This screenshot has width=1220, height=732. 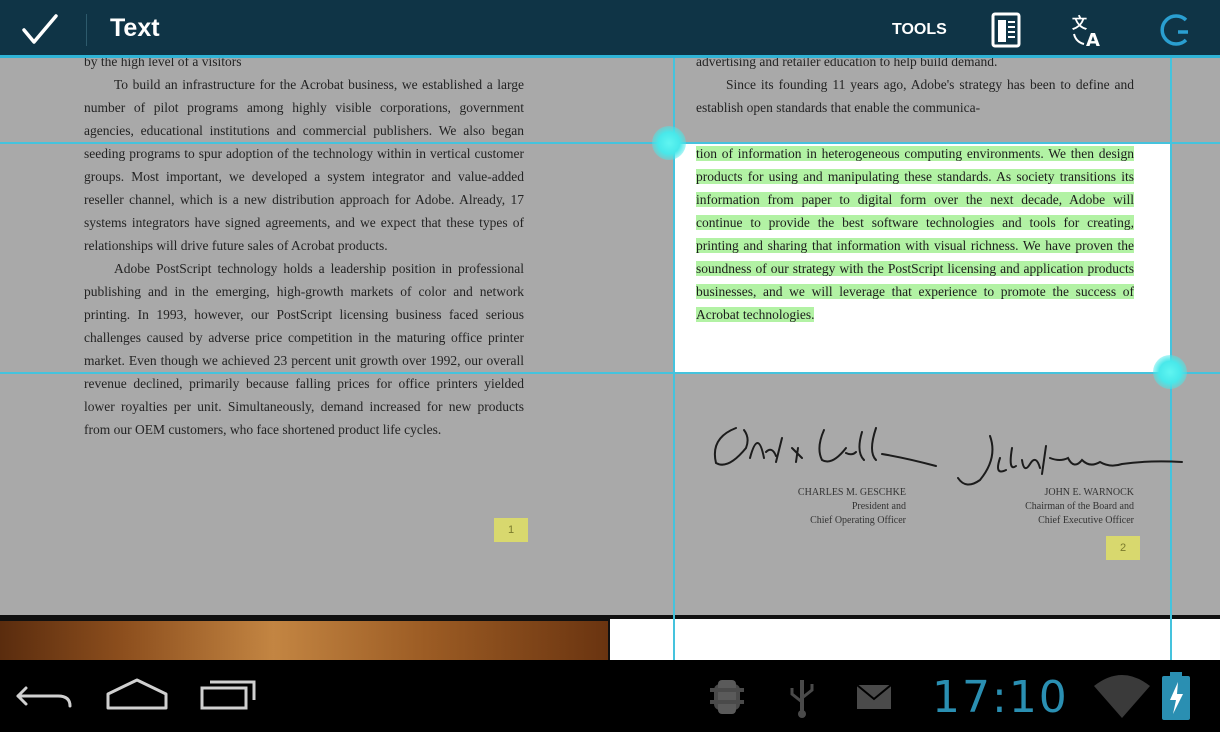 I want to click on svg-text: A, so click(x=1093, y=40).